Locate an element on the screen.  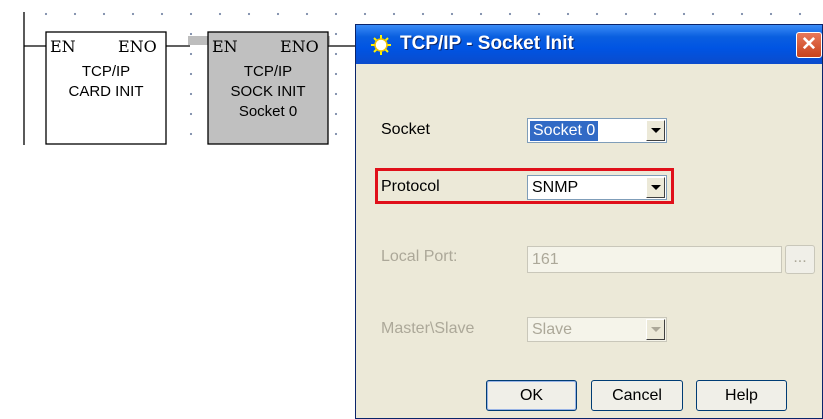
cancel-button: Cancel is located at coordinates (637, 395).